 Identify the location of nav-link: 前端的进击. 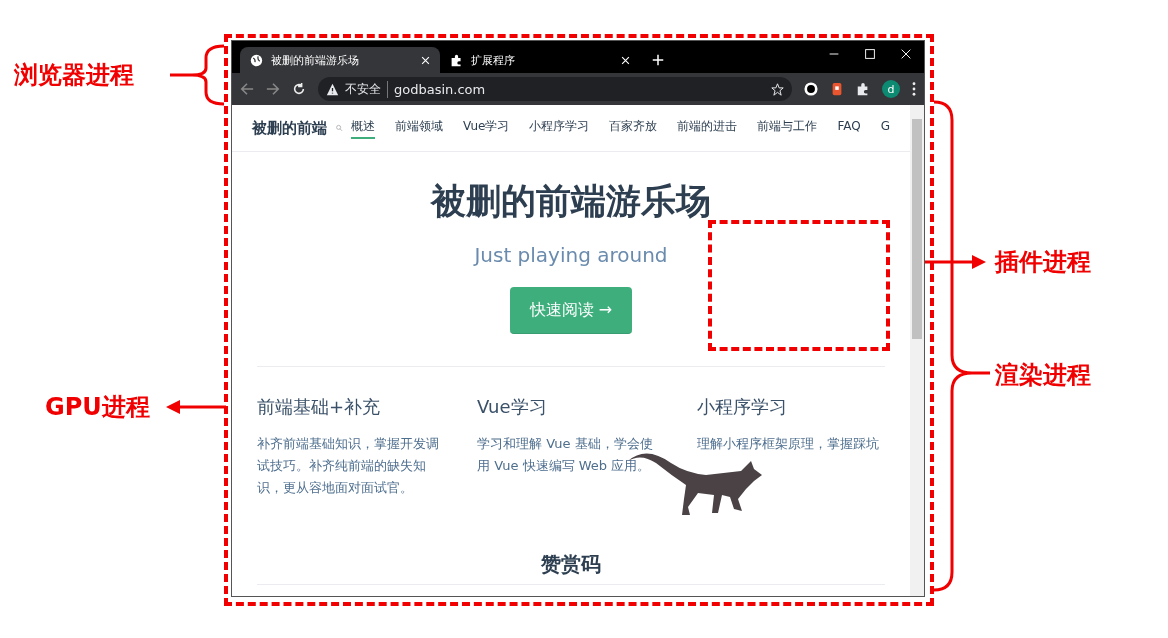
(707, 128).